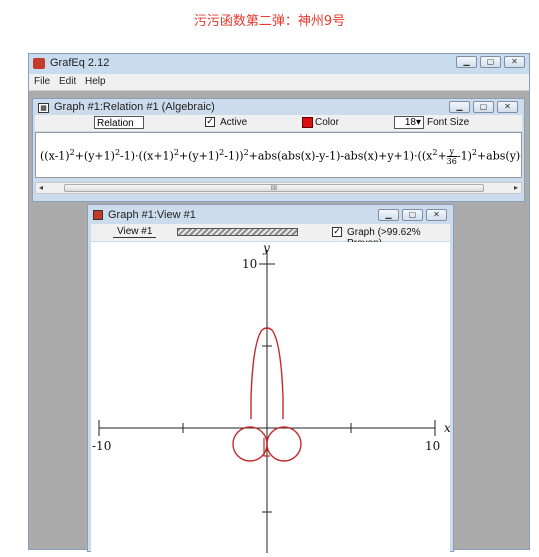 The width and height of the screenshot is (539, 557). I want to click on view-window-icon, so click(98, 215).